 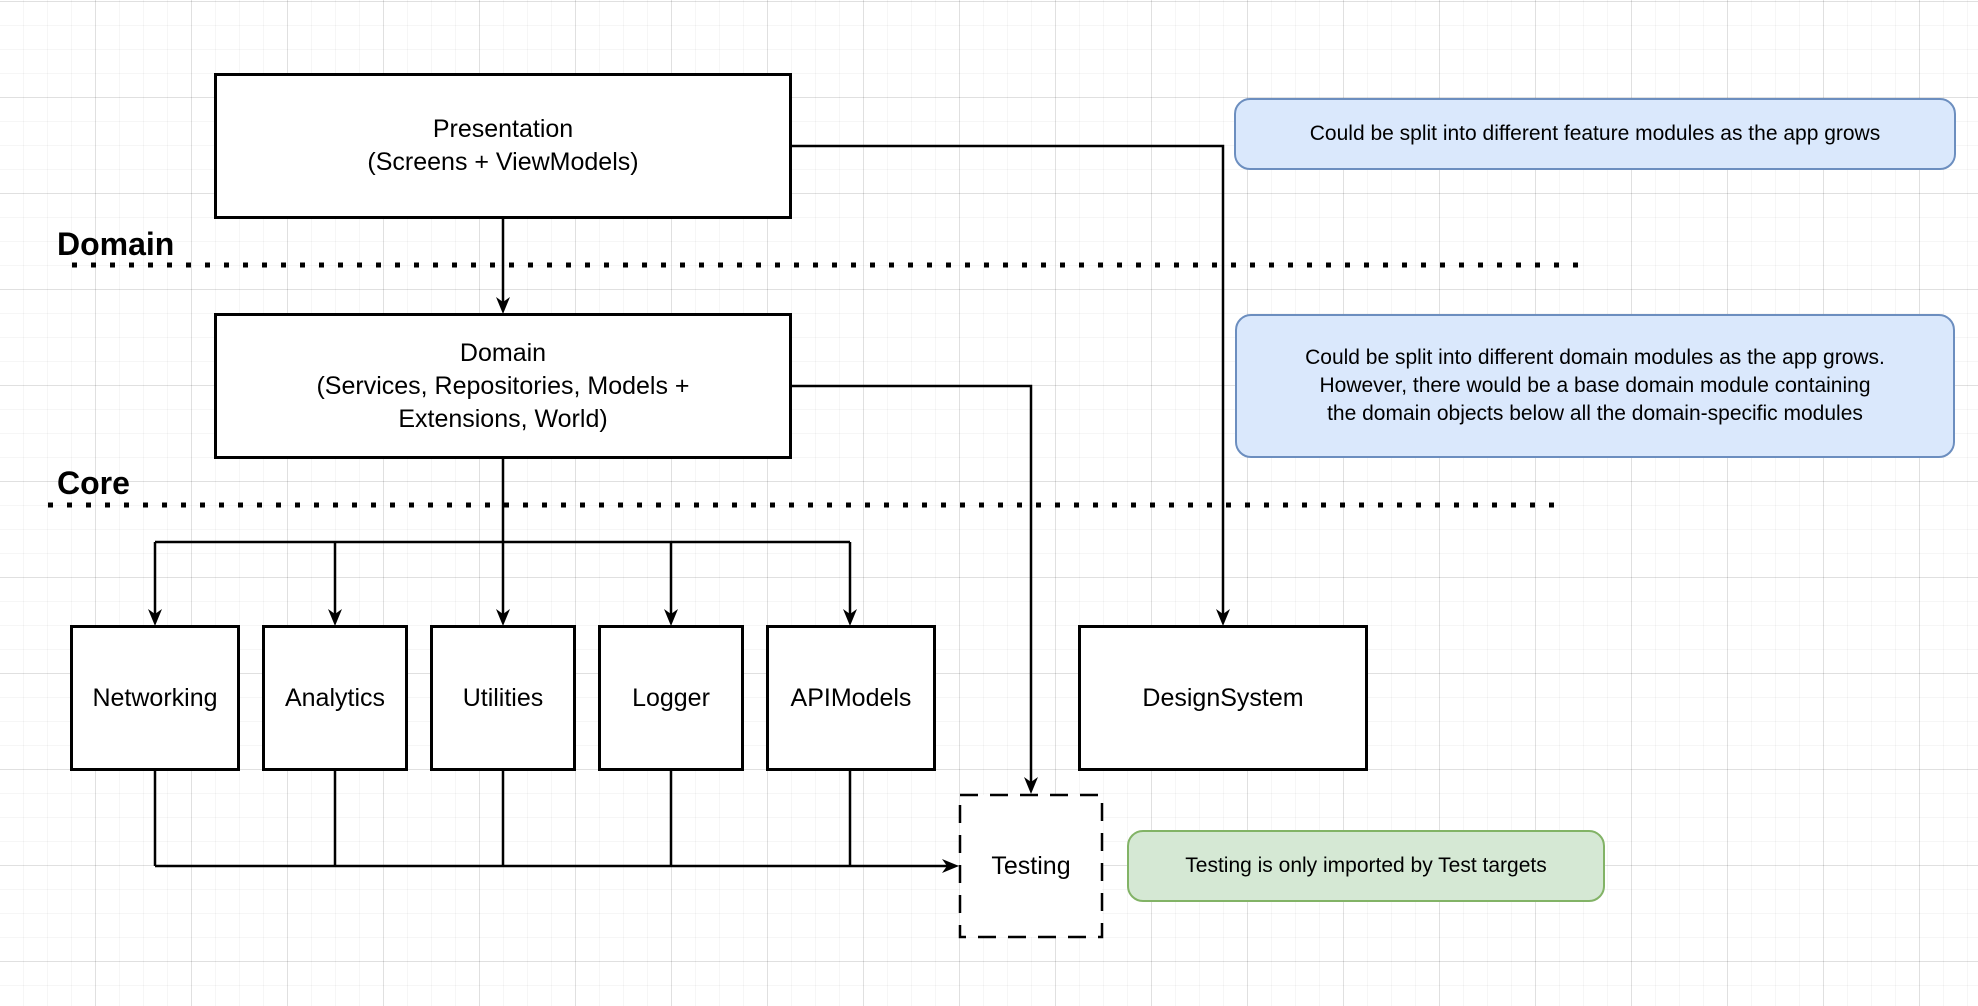 I want to click on node-networking-label: Networking, so click(x=155, y=697).